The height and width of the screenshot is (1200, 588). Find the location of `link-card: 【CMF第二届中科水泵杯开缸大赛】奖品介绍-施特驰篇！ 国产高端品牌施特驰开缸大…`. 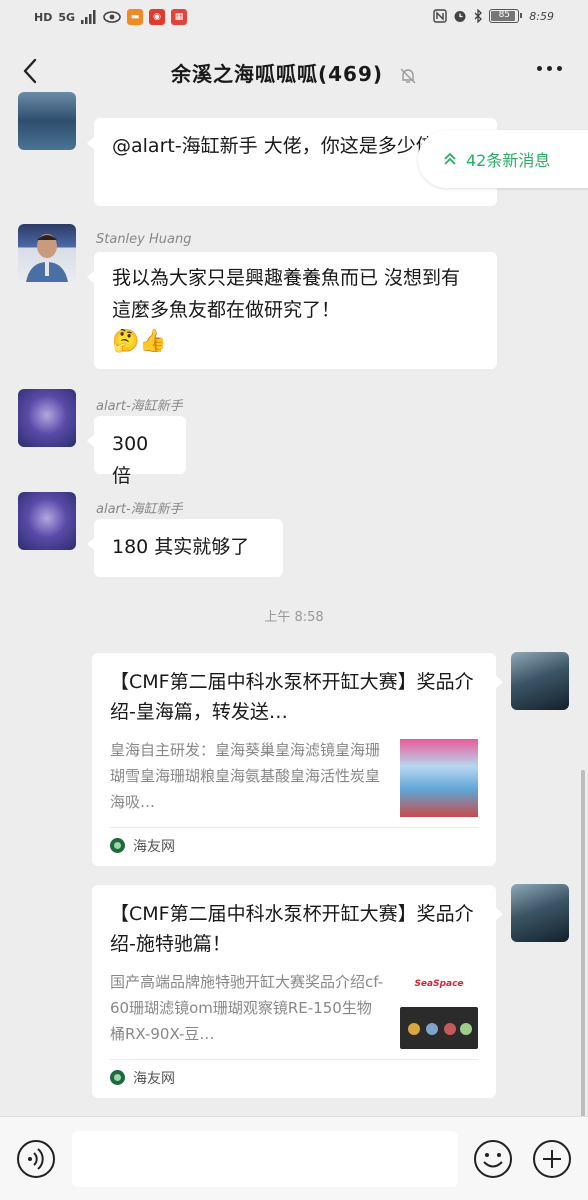

link-card: 【CMF第二届中科水泵杯开缸大赛】奖品介绍-施特驰篇！ 国产高端品牌施特驰开缸大… is located at coordinates (297, 991).